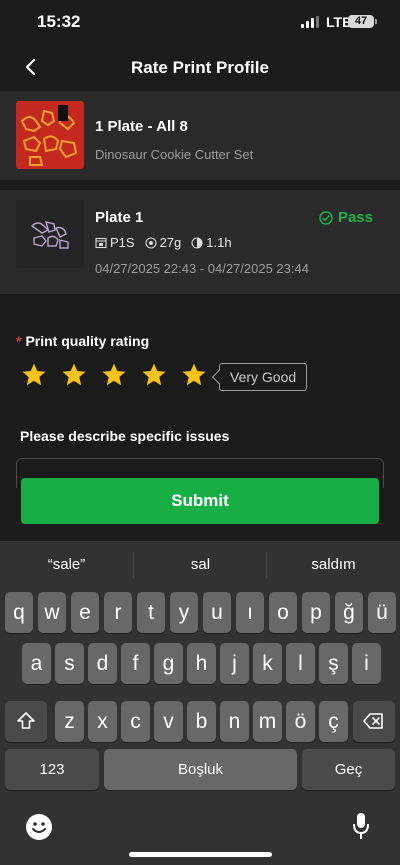  What do you see at coordinates (267, 721) in the screenshot?
I see `key-m: m` at bounding box center [267, 721].